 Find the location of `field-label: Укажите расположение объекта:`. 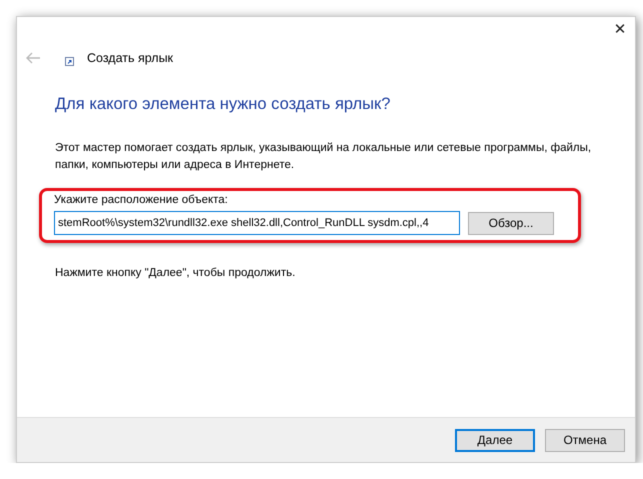

field-label: Укажите расположение объекта: is located at coordinates (141, 200).